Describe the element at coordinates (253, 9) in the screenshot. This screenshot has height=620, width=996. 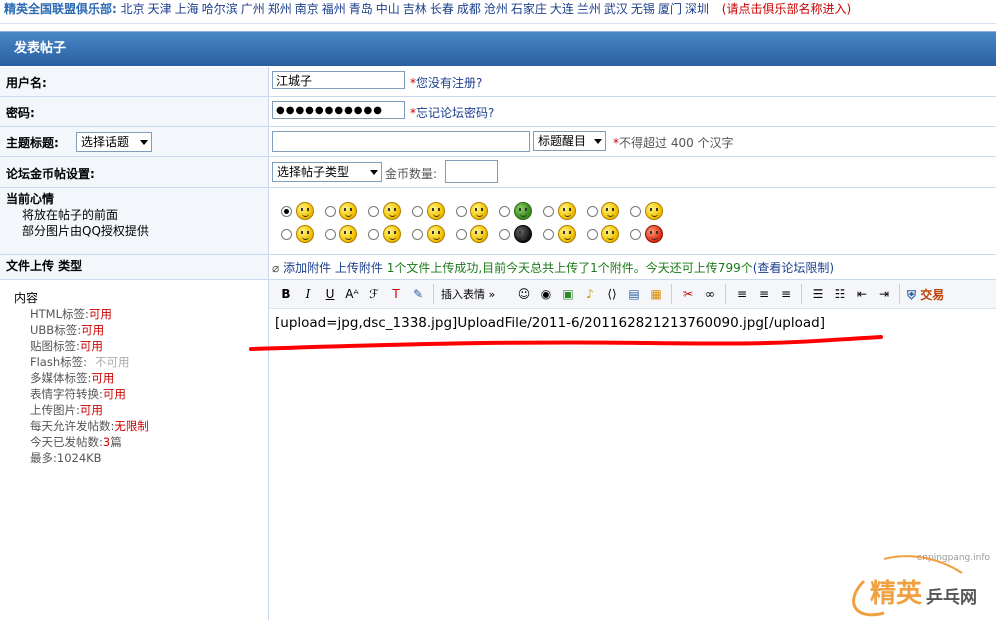
I see `club-city-link: 广州` at that location.